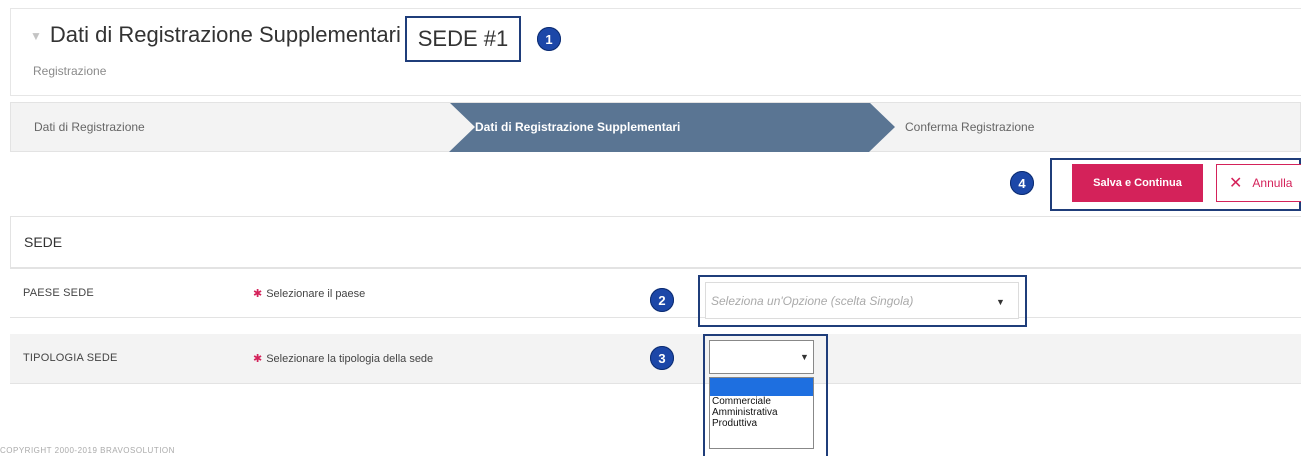  I want to click on field-label-paese: PAESE SEDE, so click(58, 293).